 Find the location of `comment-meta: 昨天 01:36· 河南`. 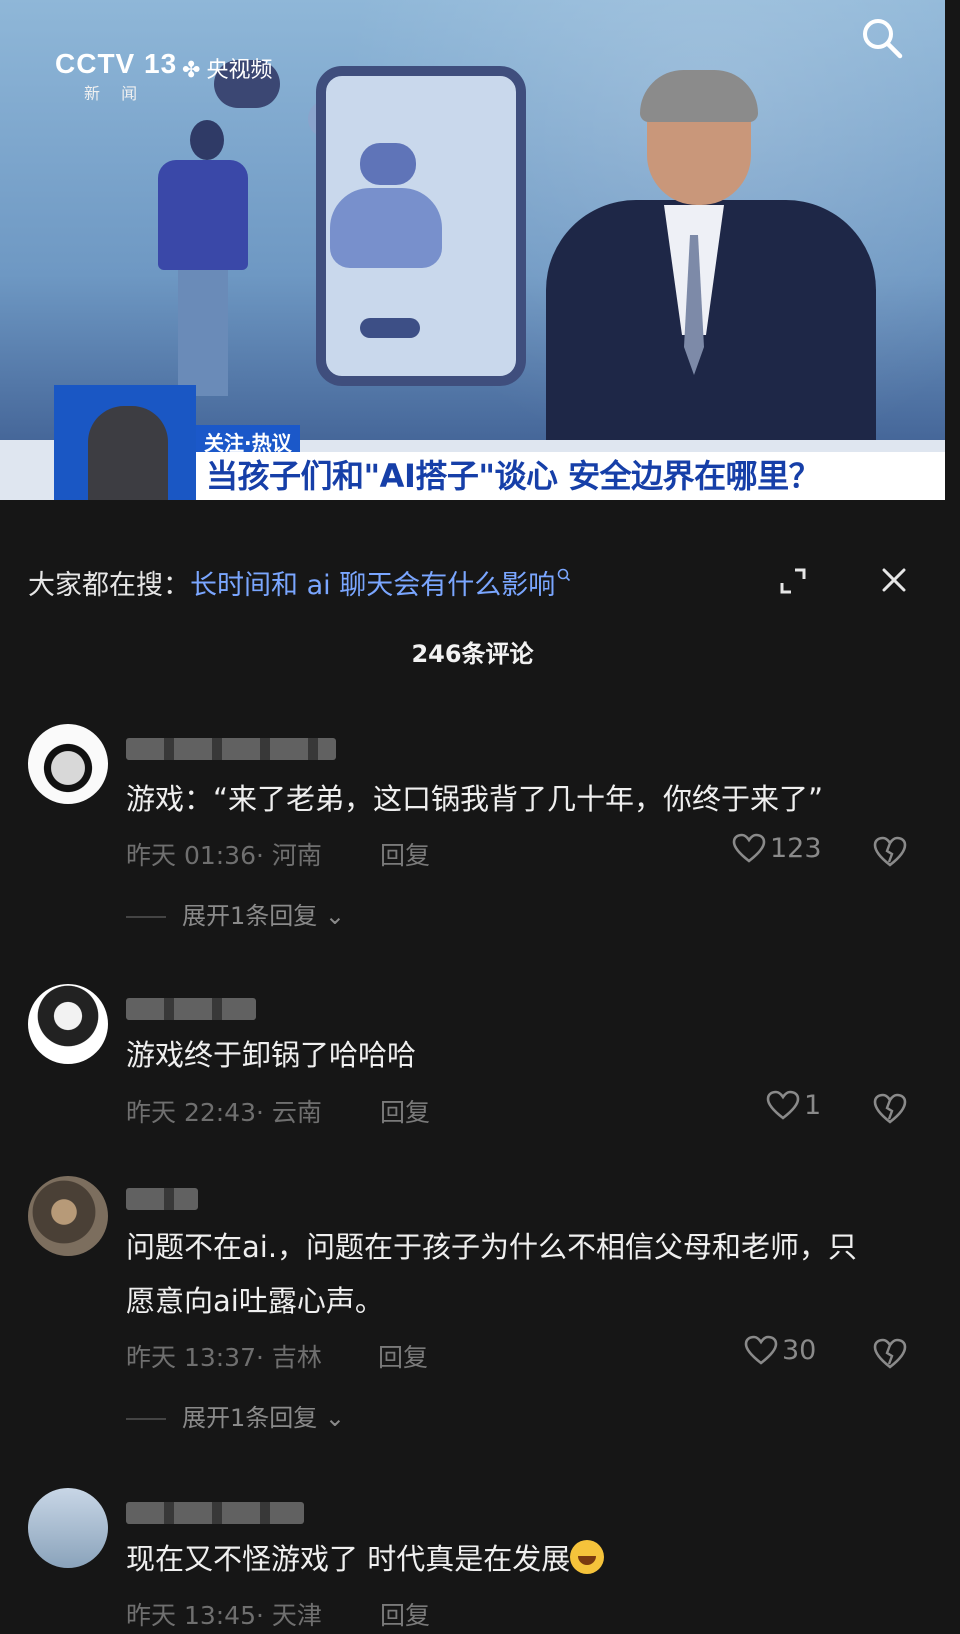

comment-meta: 昨天 01:36· 河南 is located at coordinates (224, 855).